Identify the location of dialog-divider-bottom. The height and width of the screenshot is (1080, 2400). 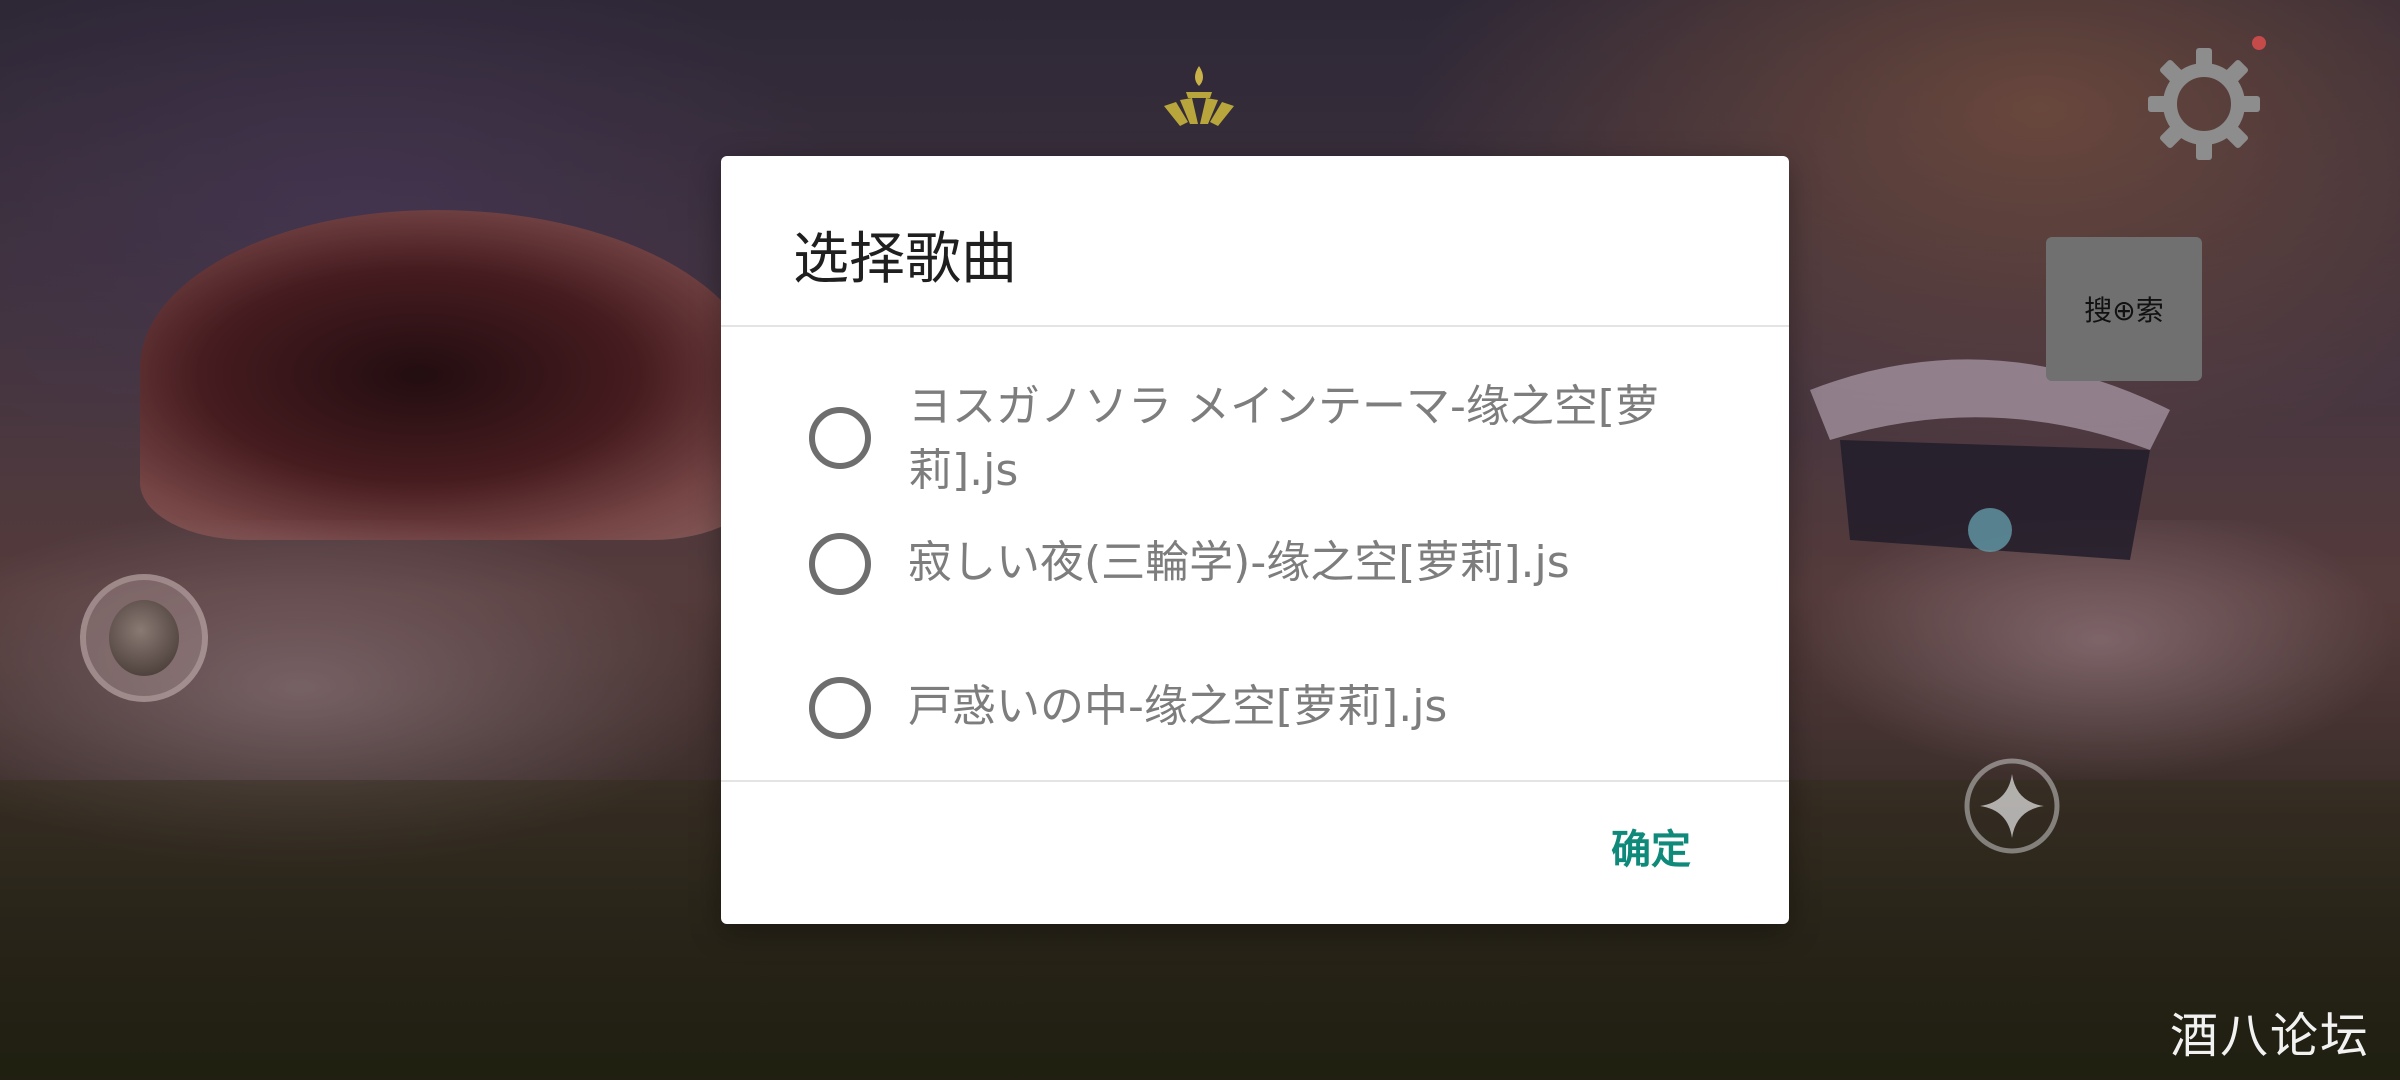
(1255, 781).